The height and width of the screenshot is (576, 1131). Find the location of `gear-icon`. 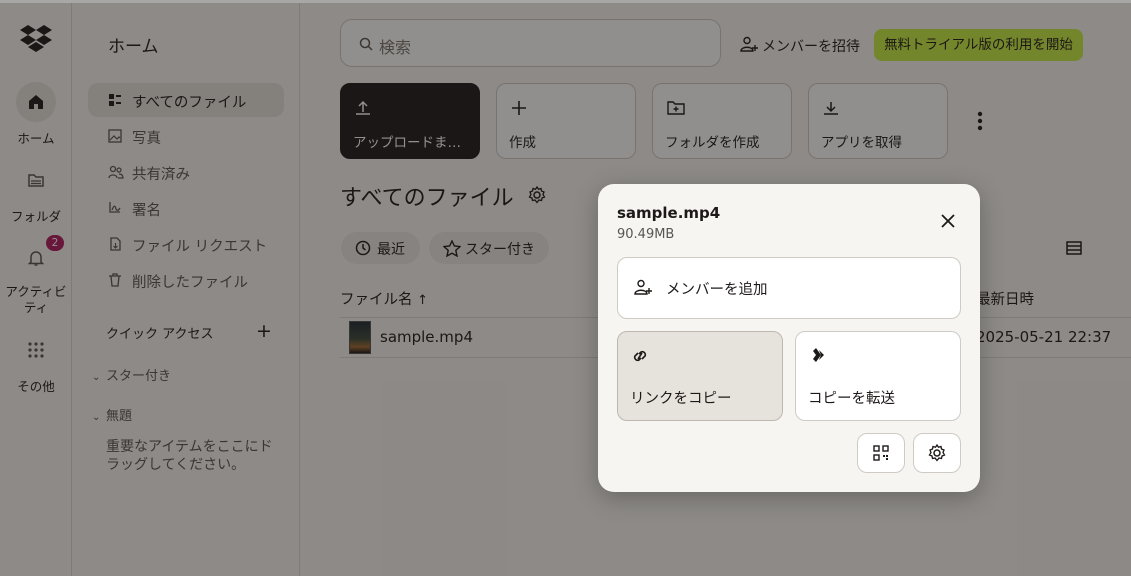

gear-icon is located at coordinates (937, 453).